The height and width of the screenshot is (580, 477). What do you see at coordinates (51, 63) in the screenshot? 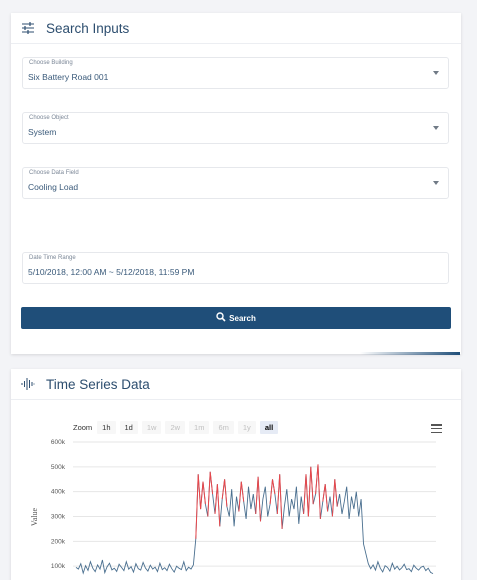
I see `building-select-label: Choose Building` at bounding box center [51, 63].